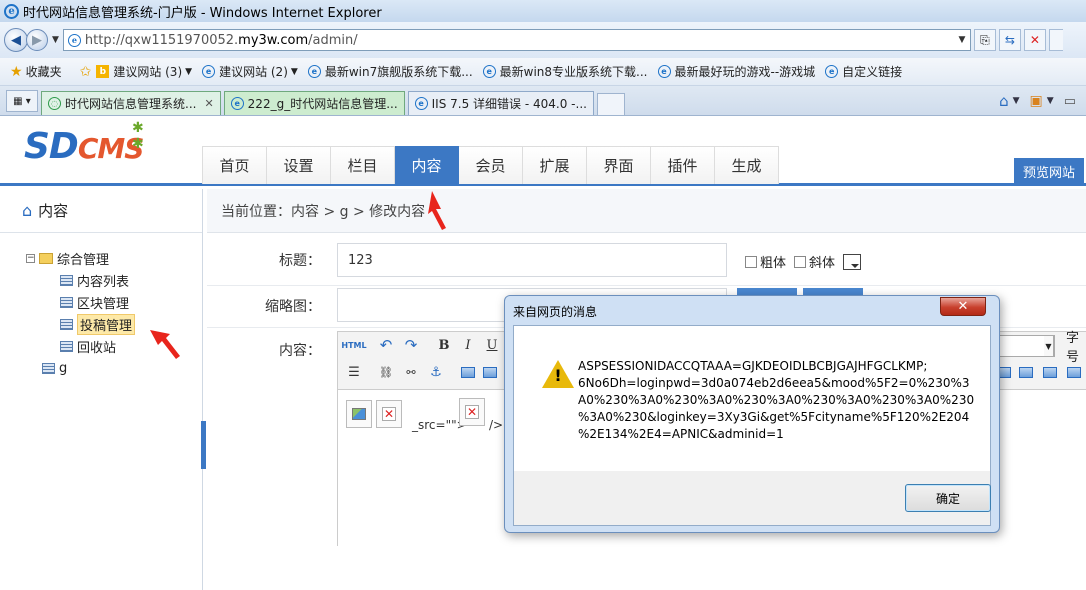 The width and height of the screenshot is (1086, 590). Describe the element at coordinates (1070, 348) in the screenshot. I see `font-size-select: 字号` at that location.